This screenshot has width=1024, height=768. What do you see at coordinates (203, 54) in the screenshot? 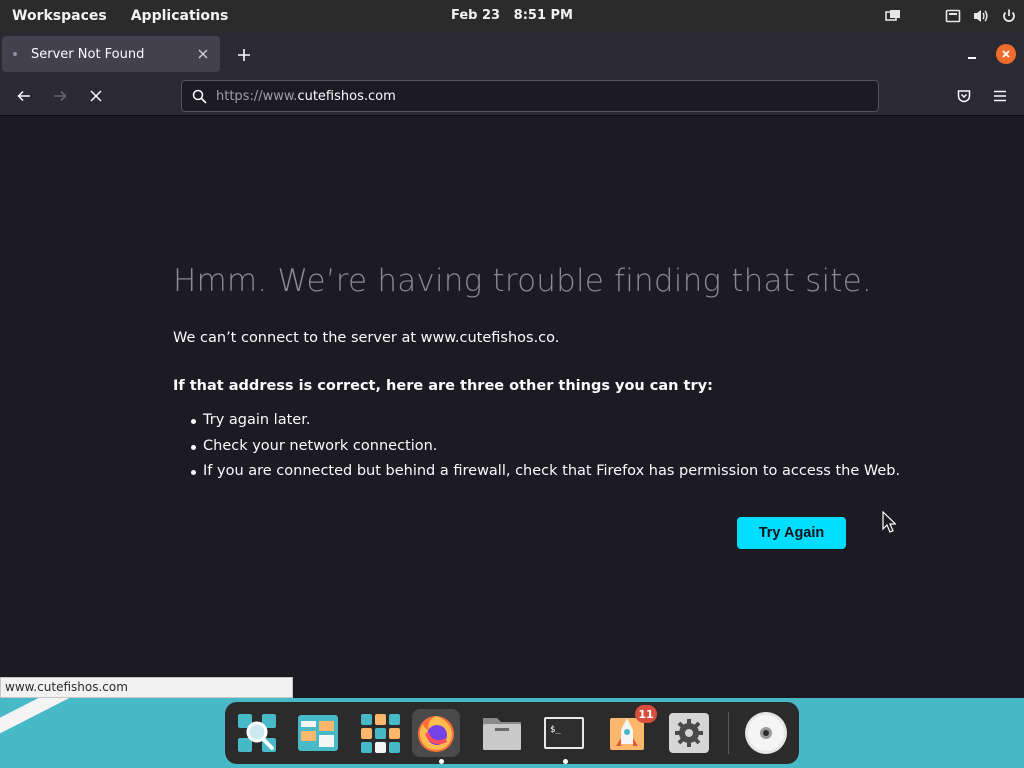
I see `close-tab-icon` at bounding box center [203, 54].